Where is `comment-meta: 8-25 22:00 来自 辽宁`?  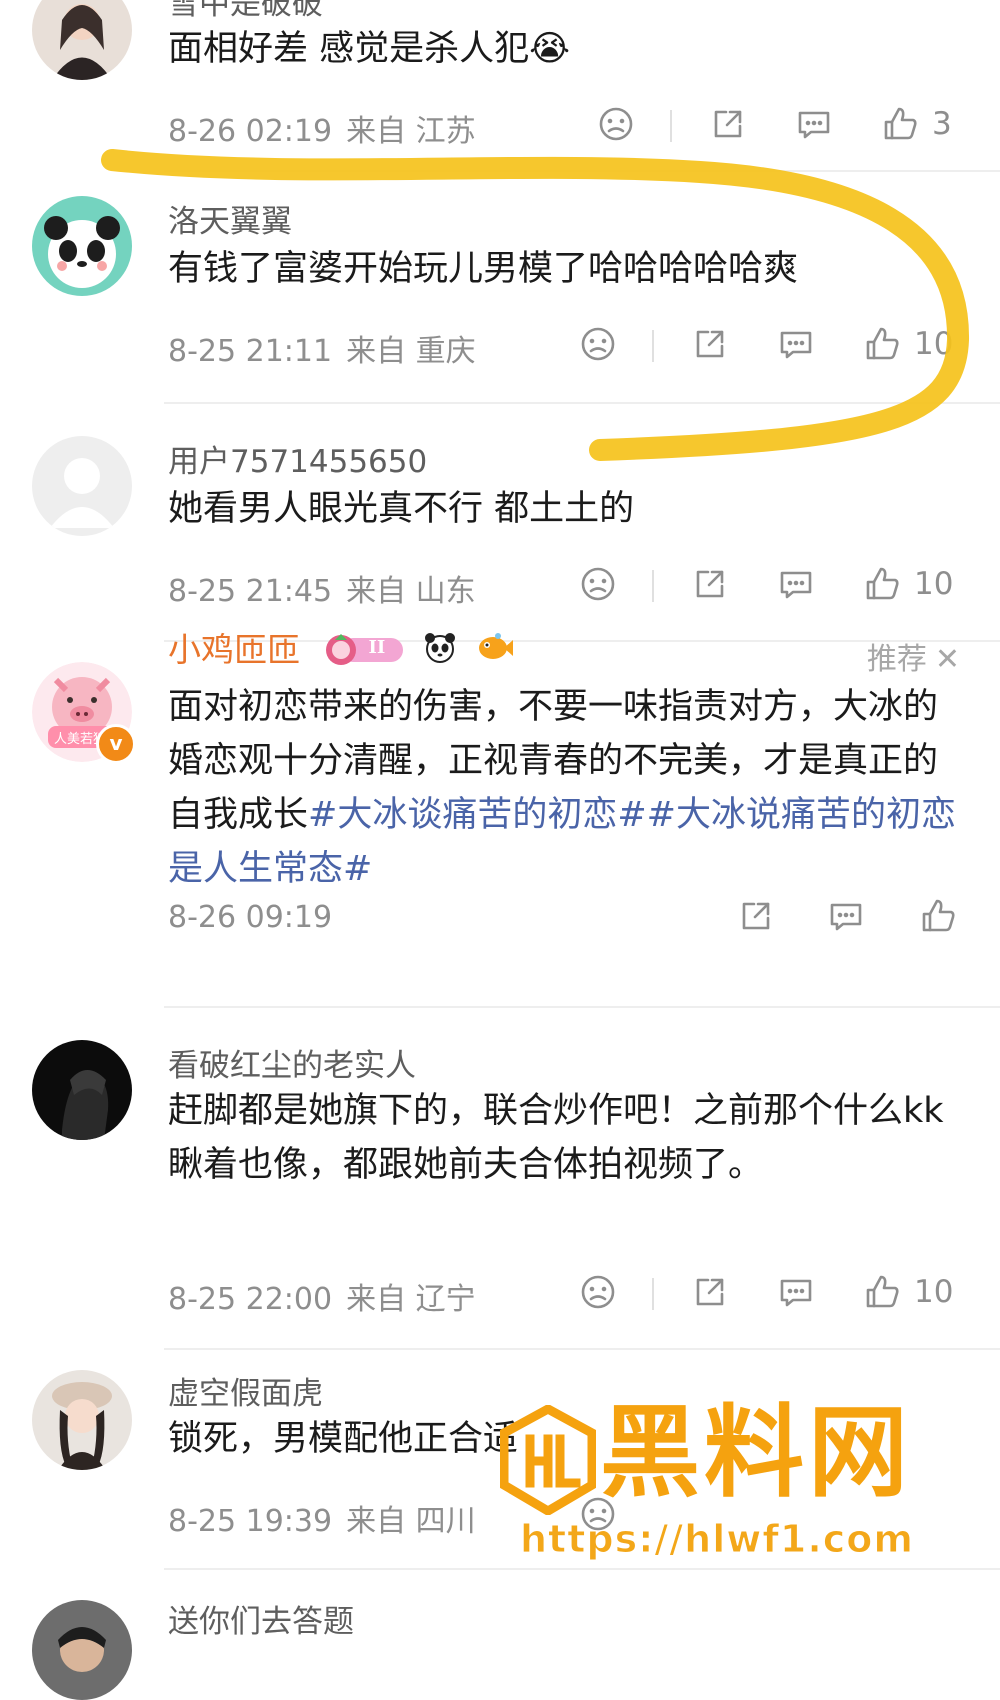 comment-meta: 8-25 22:00 来自 辽宁 is located at coordinates (322, 1299).